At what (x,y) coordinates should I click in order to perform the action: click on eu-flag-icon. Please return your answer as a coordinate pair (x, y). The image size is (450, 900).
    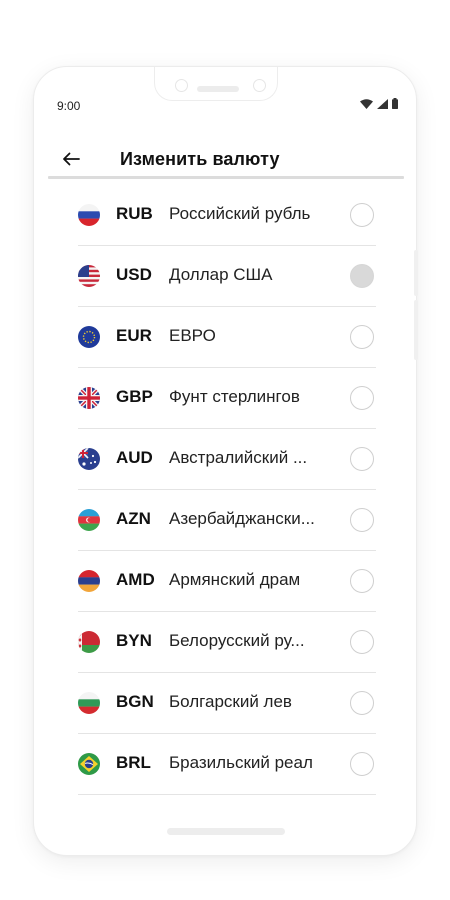
    Looking at the image, I should click on (89, 337).